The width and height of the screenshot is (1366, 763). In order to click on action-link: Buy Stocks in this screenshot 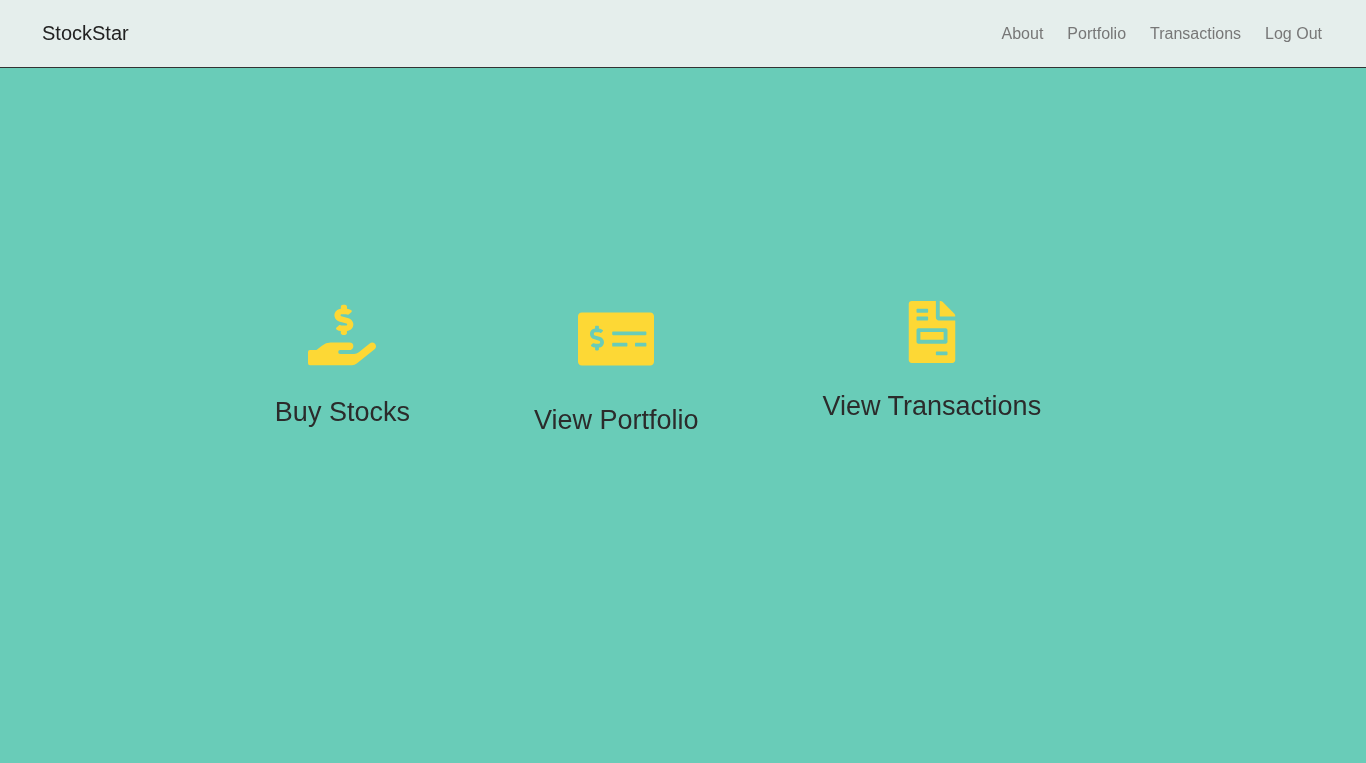, I will do `click(342, 412)`.